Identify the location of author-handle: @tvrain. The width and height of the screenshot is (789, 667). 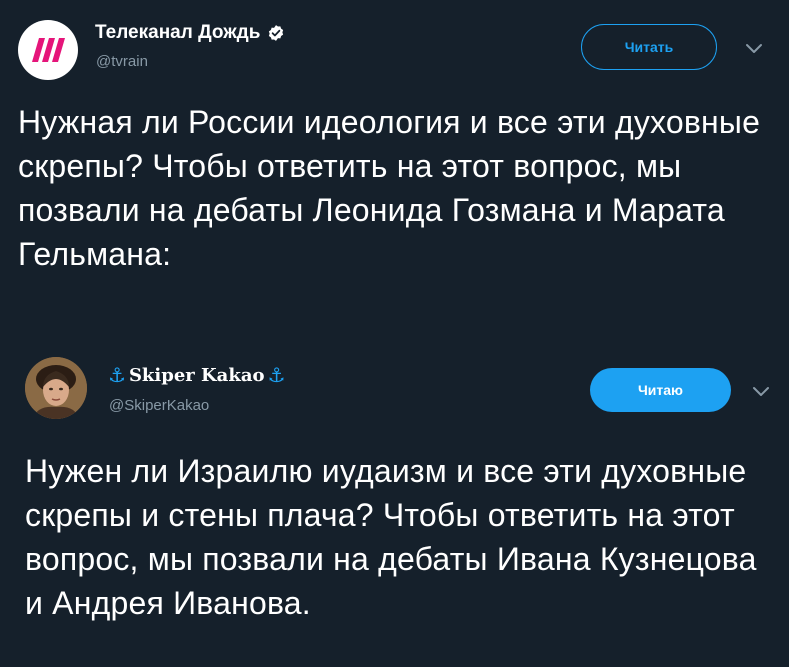
(122, 61).